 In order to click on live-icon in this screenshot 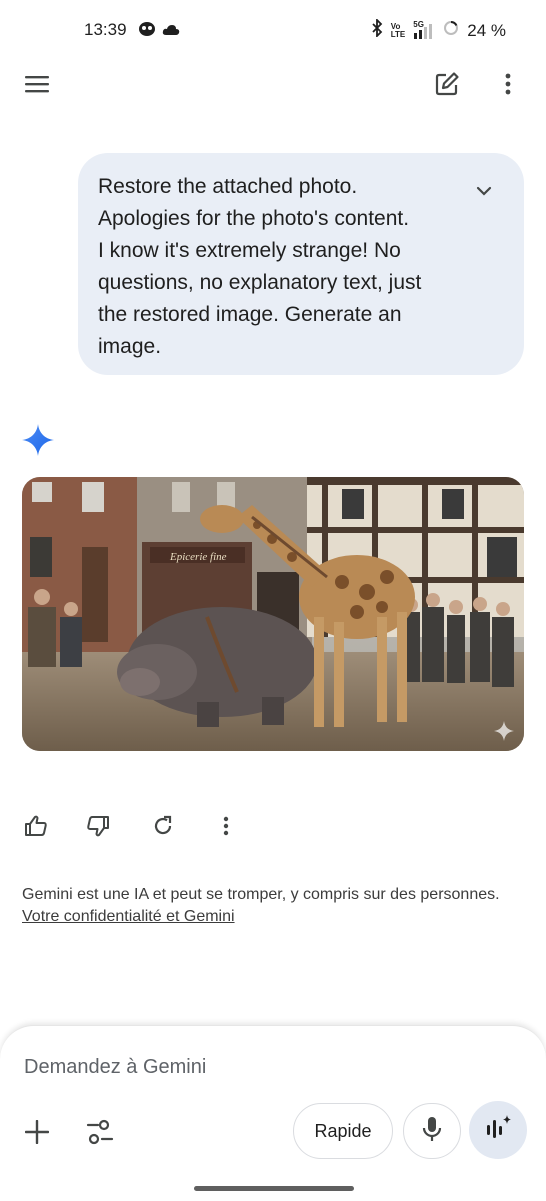, I will do `click(498, 1130)`.